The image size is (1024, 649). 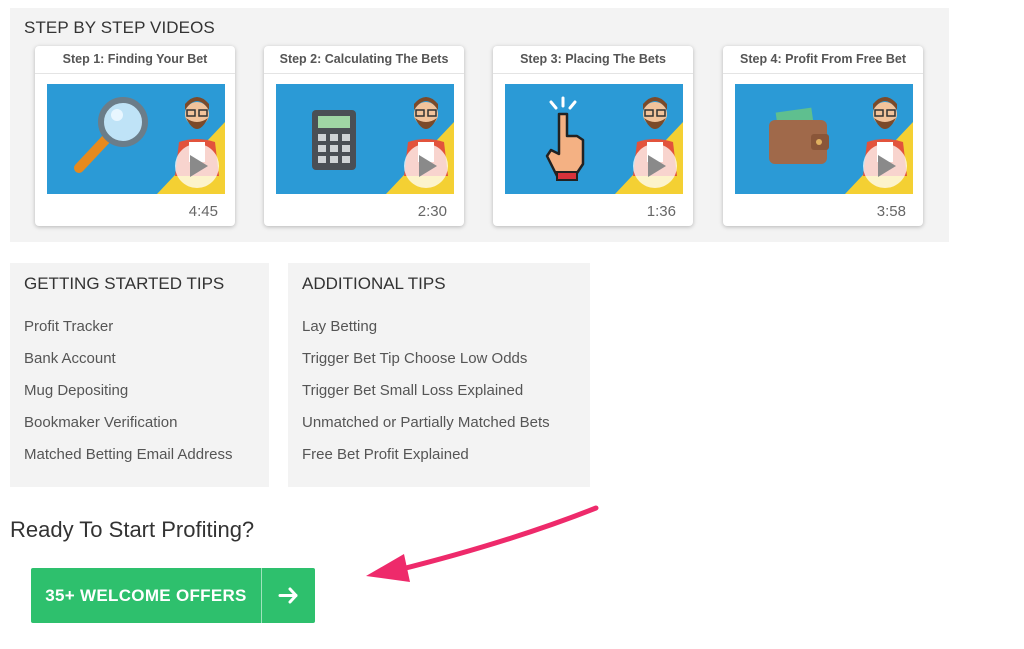 What do you see at coordinates (124, 283) in the screenshot?
I see `getting-started-tips-title: GETTING STARTED TIPS` at bounding box center [124, 283].